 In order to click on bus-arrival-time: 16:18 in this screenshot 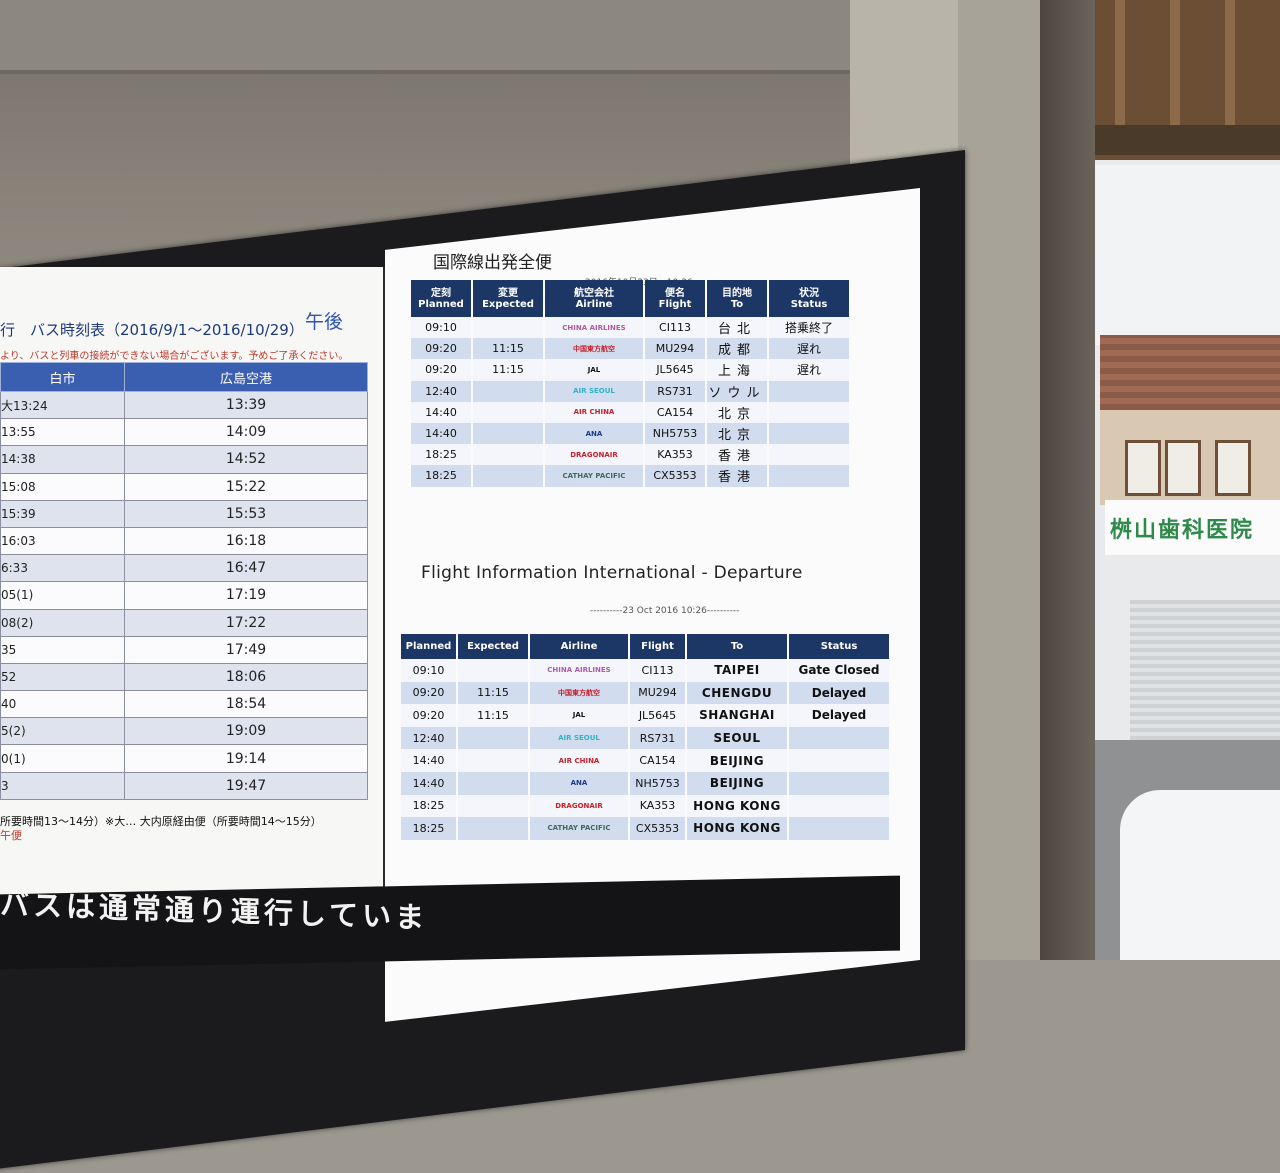, I will do `click(246, 541)`.